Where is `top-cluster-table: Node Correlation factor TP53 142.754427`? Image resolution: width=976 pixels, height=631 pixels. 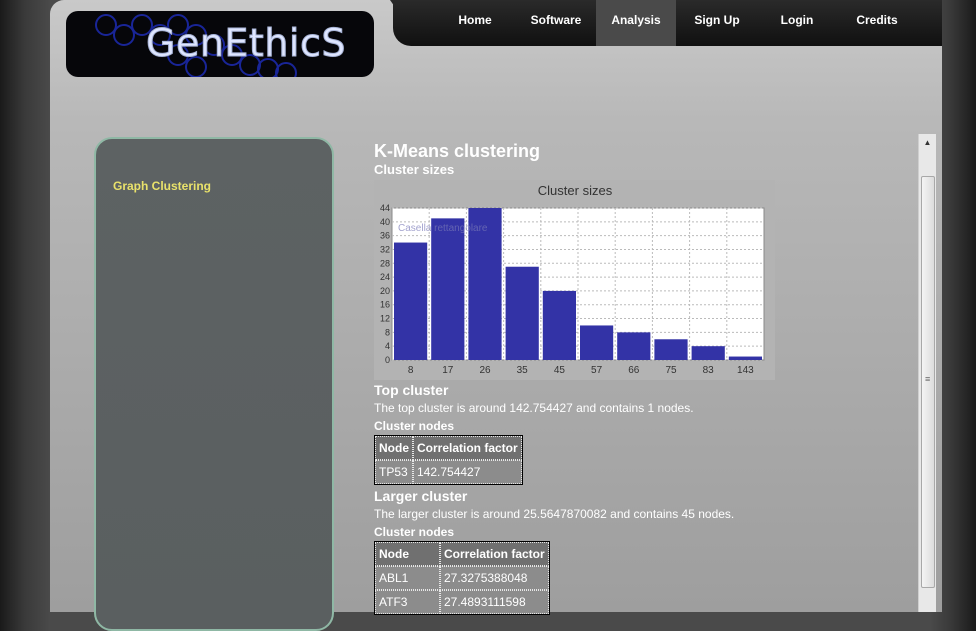 top-cluster-table: Node Correlation factor TP53 142.754427 is located at coordinates (448, 460).